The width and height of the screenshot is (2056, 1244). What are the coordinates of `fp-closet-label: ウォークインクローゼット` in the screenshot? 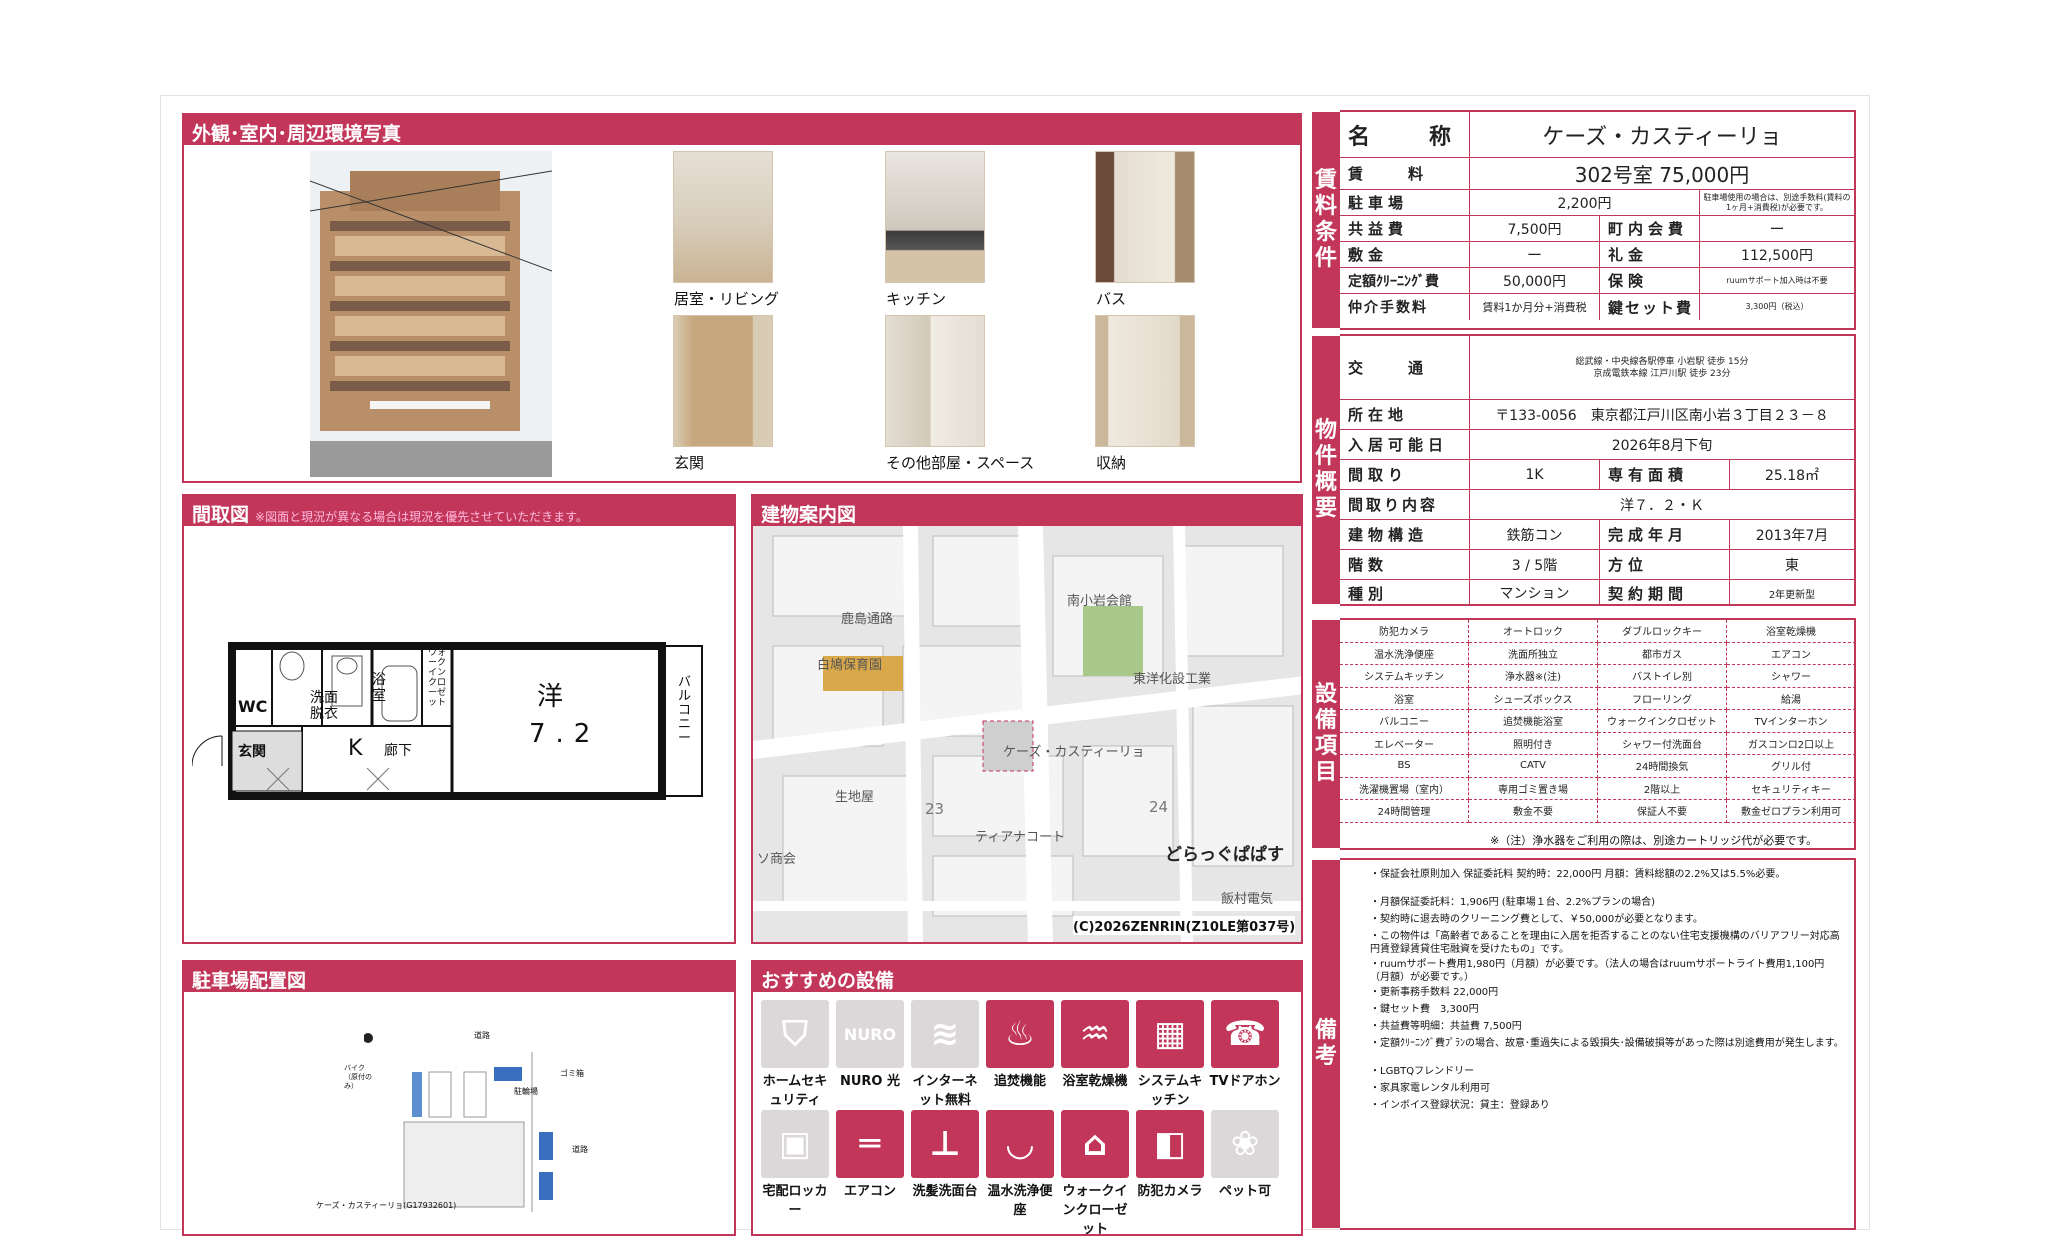 It's located at (437, 678).